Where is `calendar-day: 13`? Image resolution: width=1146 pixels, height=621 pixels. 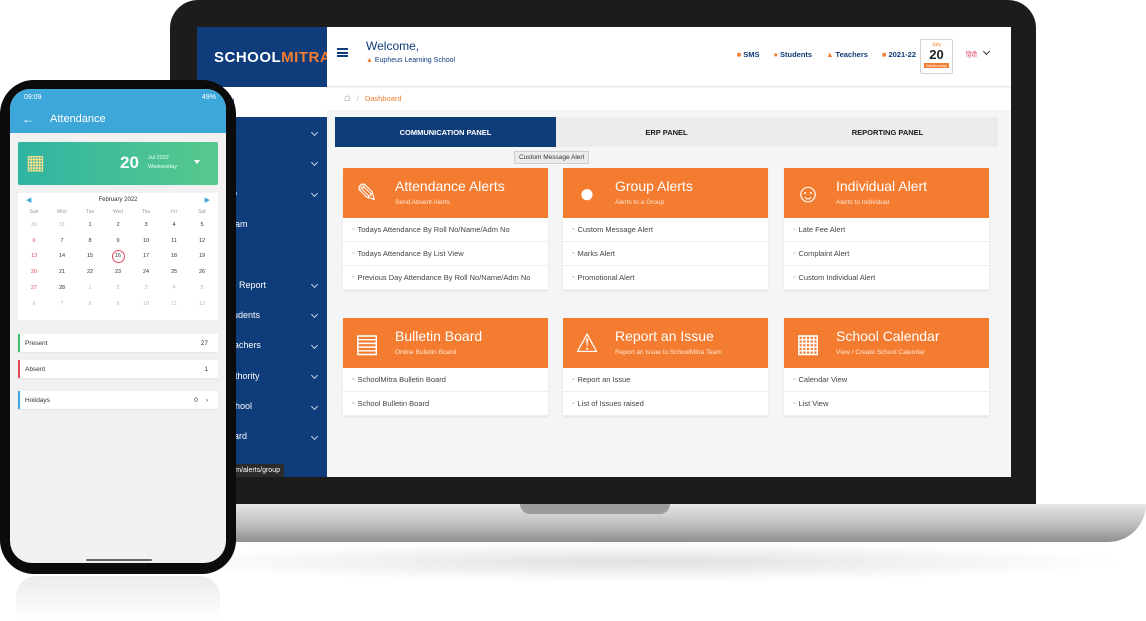
calendar-day: 13 is located at coordinates (34, 257).